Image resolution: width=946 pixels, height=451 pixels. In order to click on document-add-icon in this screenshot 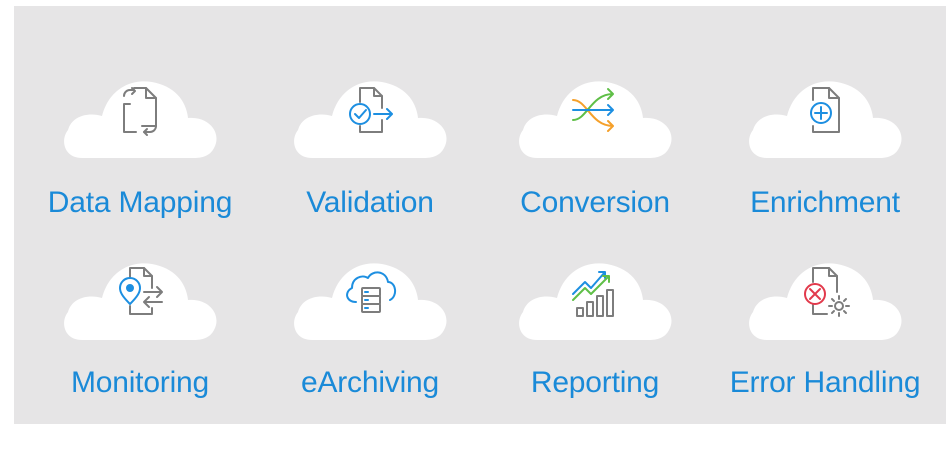, I will do `click(825, 110)`.